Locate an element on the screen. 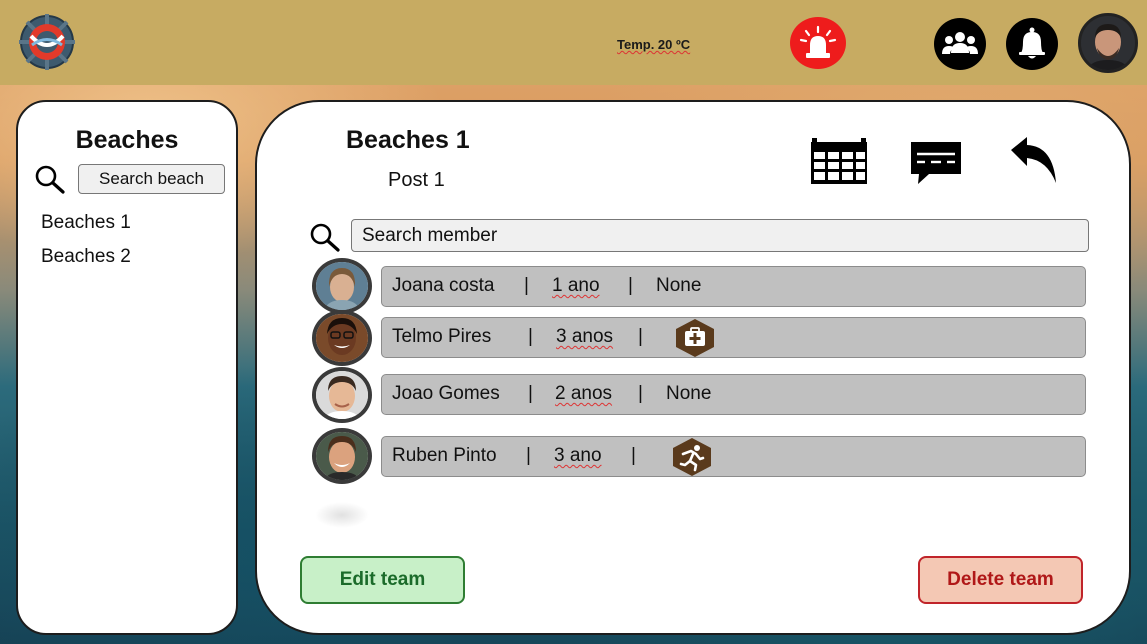 The width and height of the screenshot is (1147, 644). notifications-button is located at coordinates (1032, 44).